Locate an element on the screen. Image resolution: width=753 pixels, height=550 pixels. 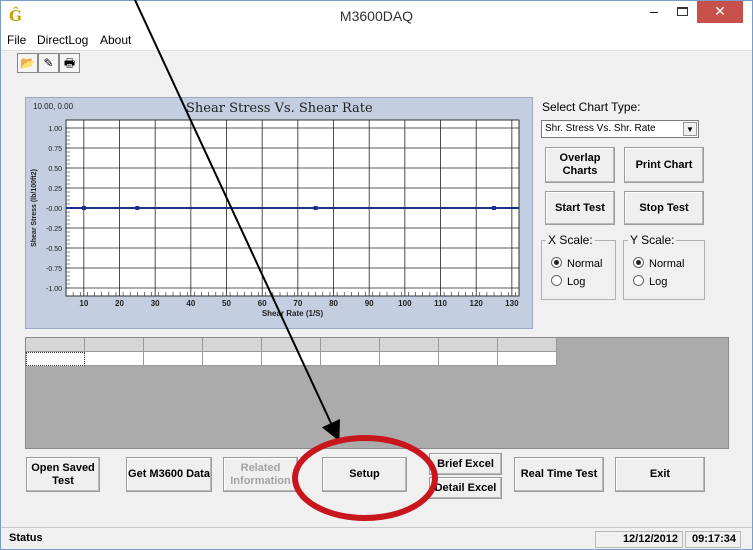
chart-type-select: Shr. Stress Vs. Shr. Rate ▼ is located at coordinates (620, 129).